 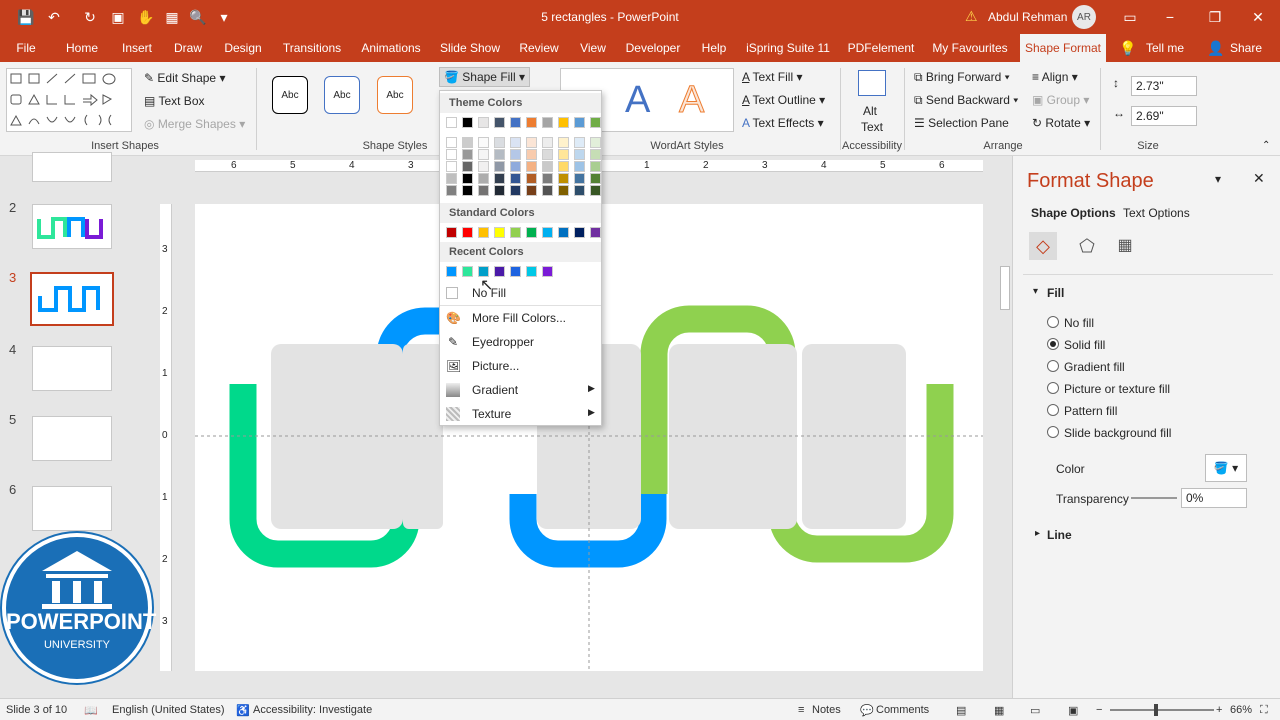 I want to click on transparency-input: 0%, so click(x=1214, y=498).